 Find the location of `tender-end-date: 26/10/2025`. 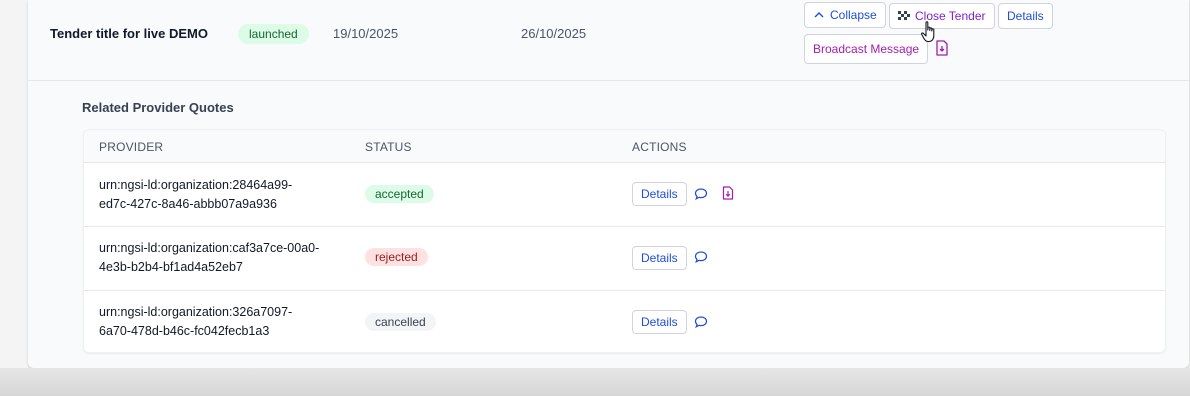

tender-end-date: 26/10/2025 is located at coordinates (554, 33).